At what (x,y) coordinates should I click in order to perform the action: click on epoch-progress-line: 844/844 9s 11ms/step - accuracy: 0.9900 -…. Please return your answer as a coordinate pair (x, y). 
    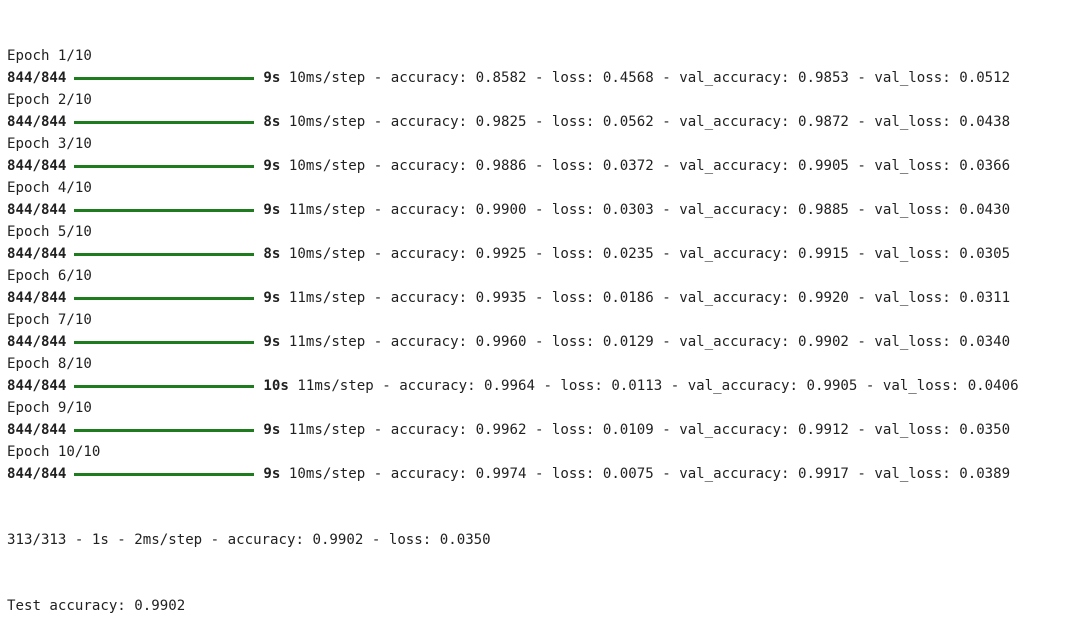
    Looking at the image, I should click on (513, 210).